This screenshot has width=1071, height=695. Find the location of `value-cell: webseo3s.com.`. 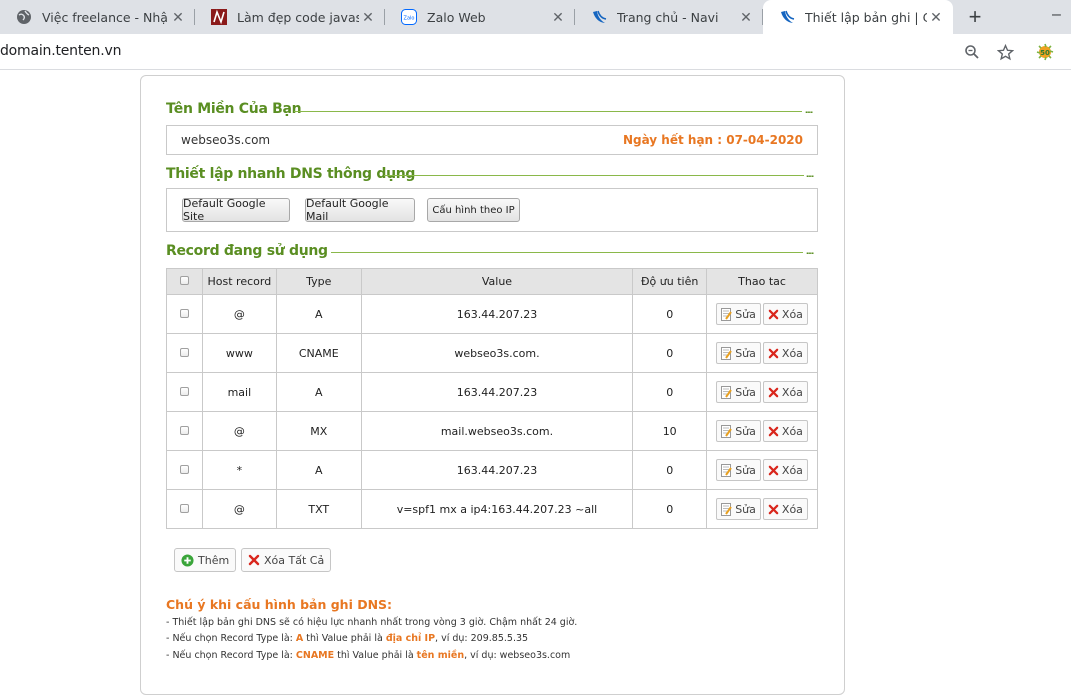

value-cell: webseo3s.com. is located at coordinates (497, 353).